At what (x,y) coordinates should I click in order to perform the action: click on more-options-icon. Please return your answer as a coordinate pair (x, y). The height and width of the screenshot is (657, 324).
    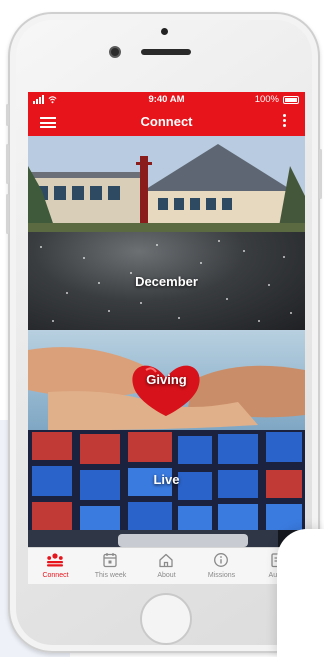
    Looking at the image, I should click on (285, 122).